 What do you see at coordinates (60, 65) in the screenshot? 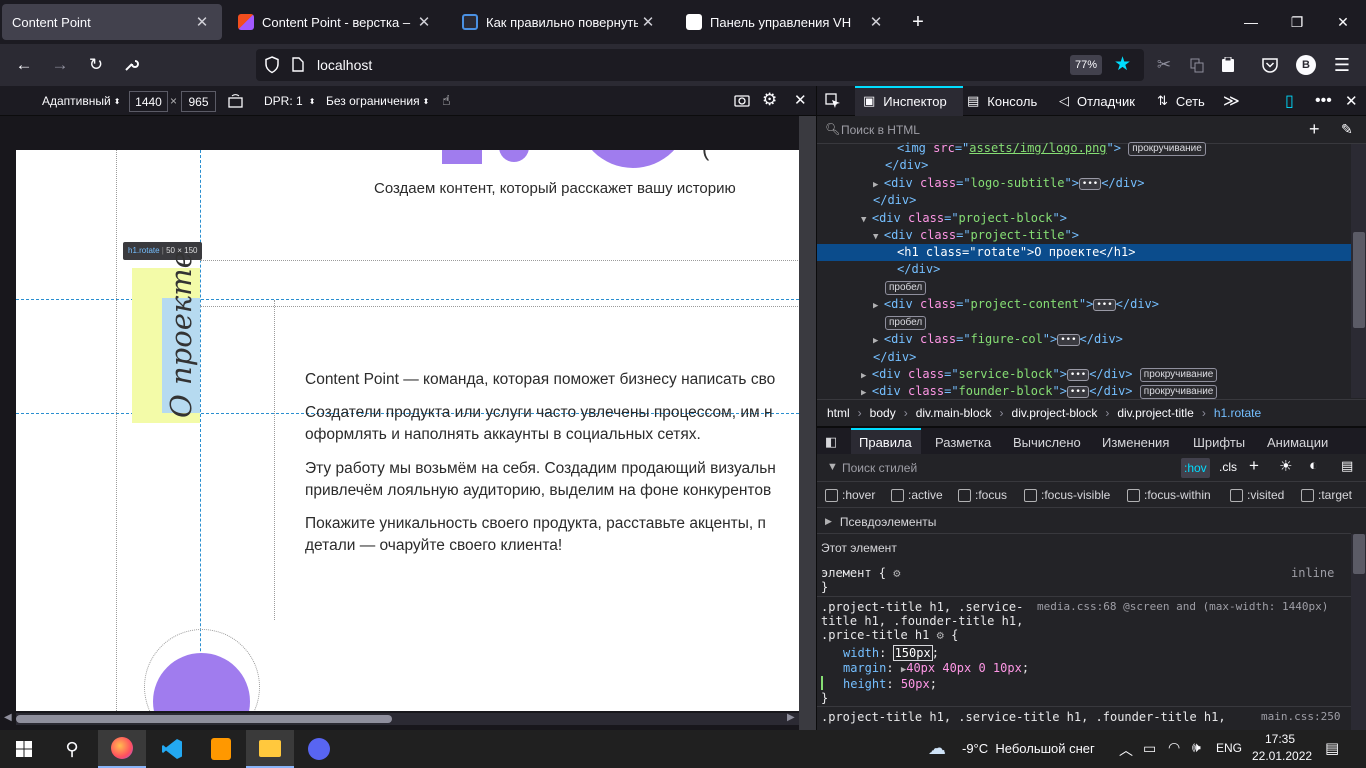
I see `forward-icon: →` at bounding box center [60, 65].